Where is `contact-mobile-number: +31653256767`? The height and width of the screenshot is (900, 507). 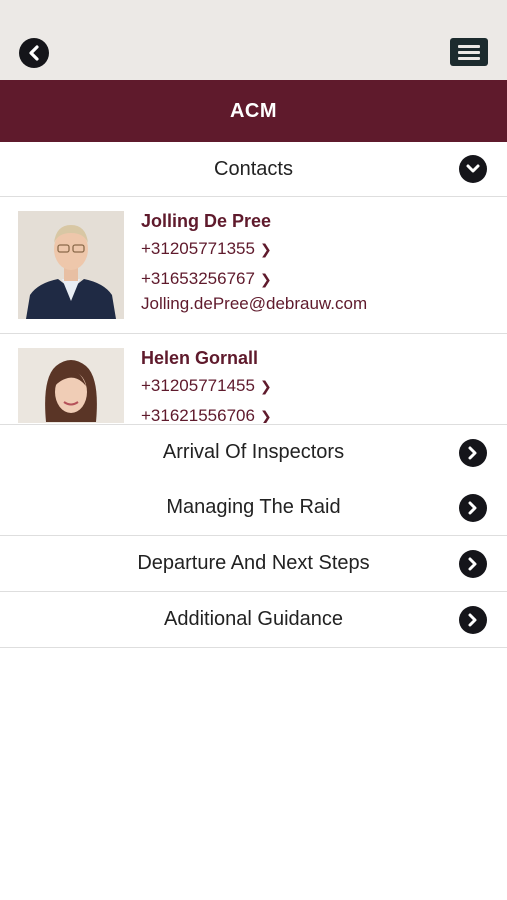 contact-mobile-number: +31653256767 is located at coordinates (198, 278).